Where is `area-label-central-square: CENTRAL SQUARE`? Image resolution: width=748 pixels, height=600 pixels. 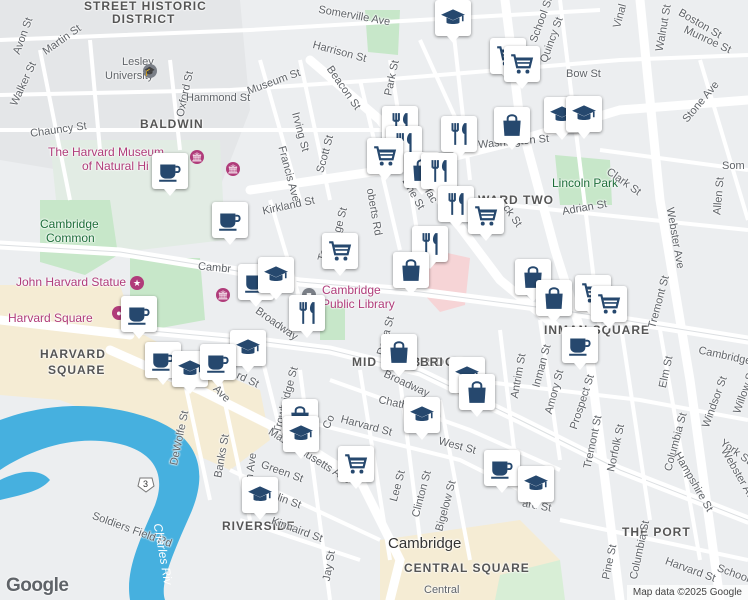 area-label-central-square: CENTRAL SQUARE is located at coordinates (467, 568).